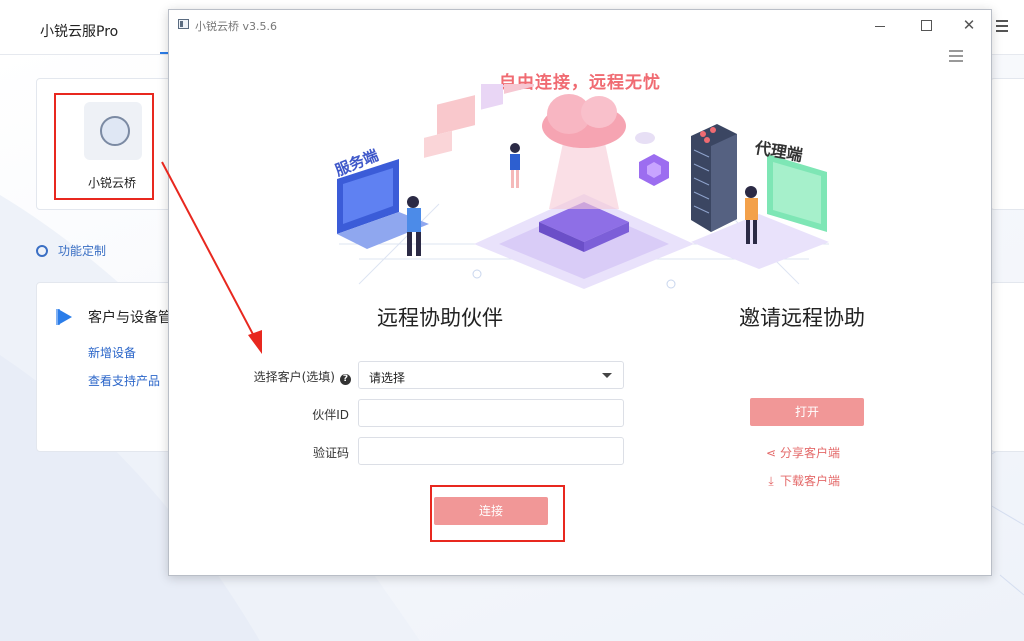  What do you see at coordinates (387, 378) in the screenshot?
I see `customer-select-value: 请选择` at bounding box center [387, 378].